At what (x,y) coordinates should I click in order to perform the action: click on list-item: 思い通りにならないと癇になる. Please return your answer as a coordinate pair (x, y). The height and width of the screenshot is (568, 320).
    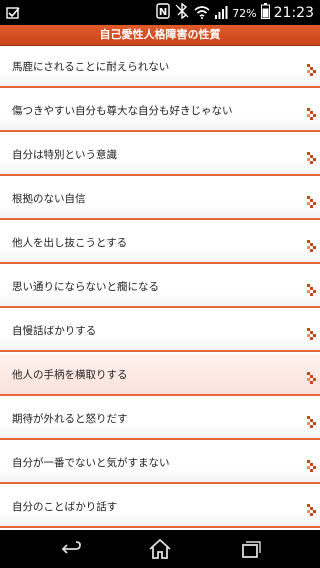
    Looking at the image, I should click on (160, 287).